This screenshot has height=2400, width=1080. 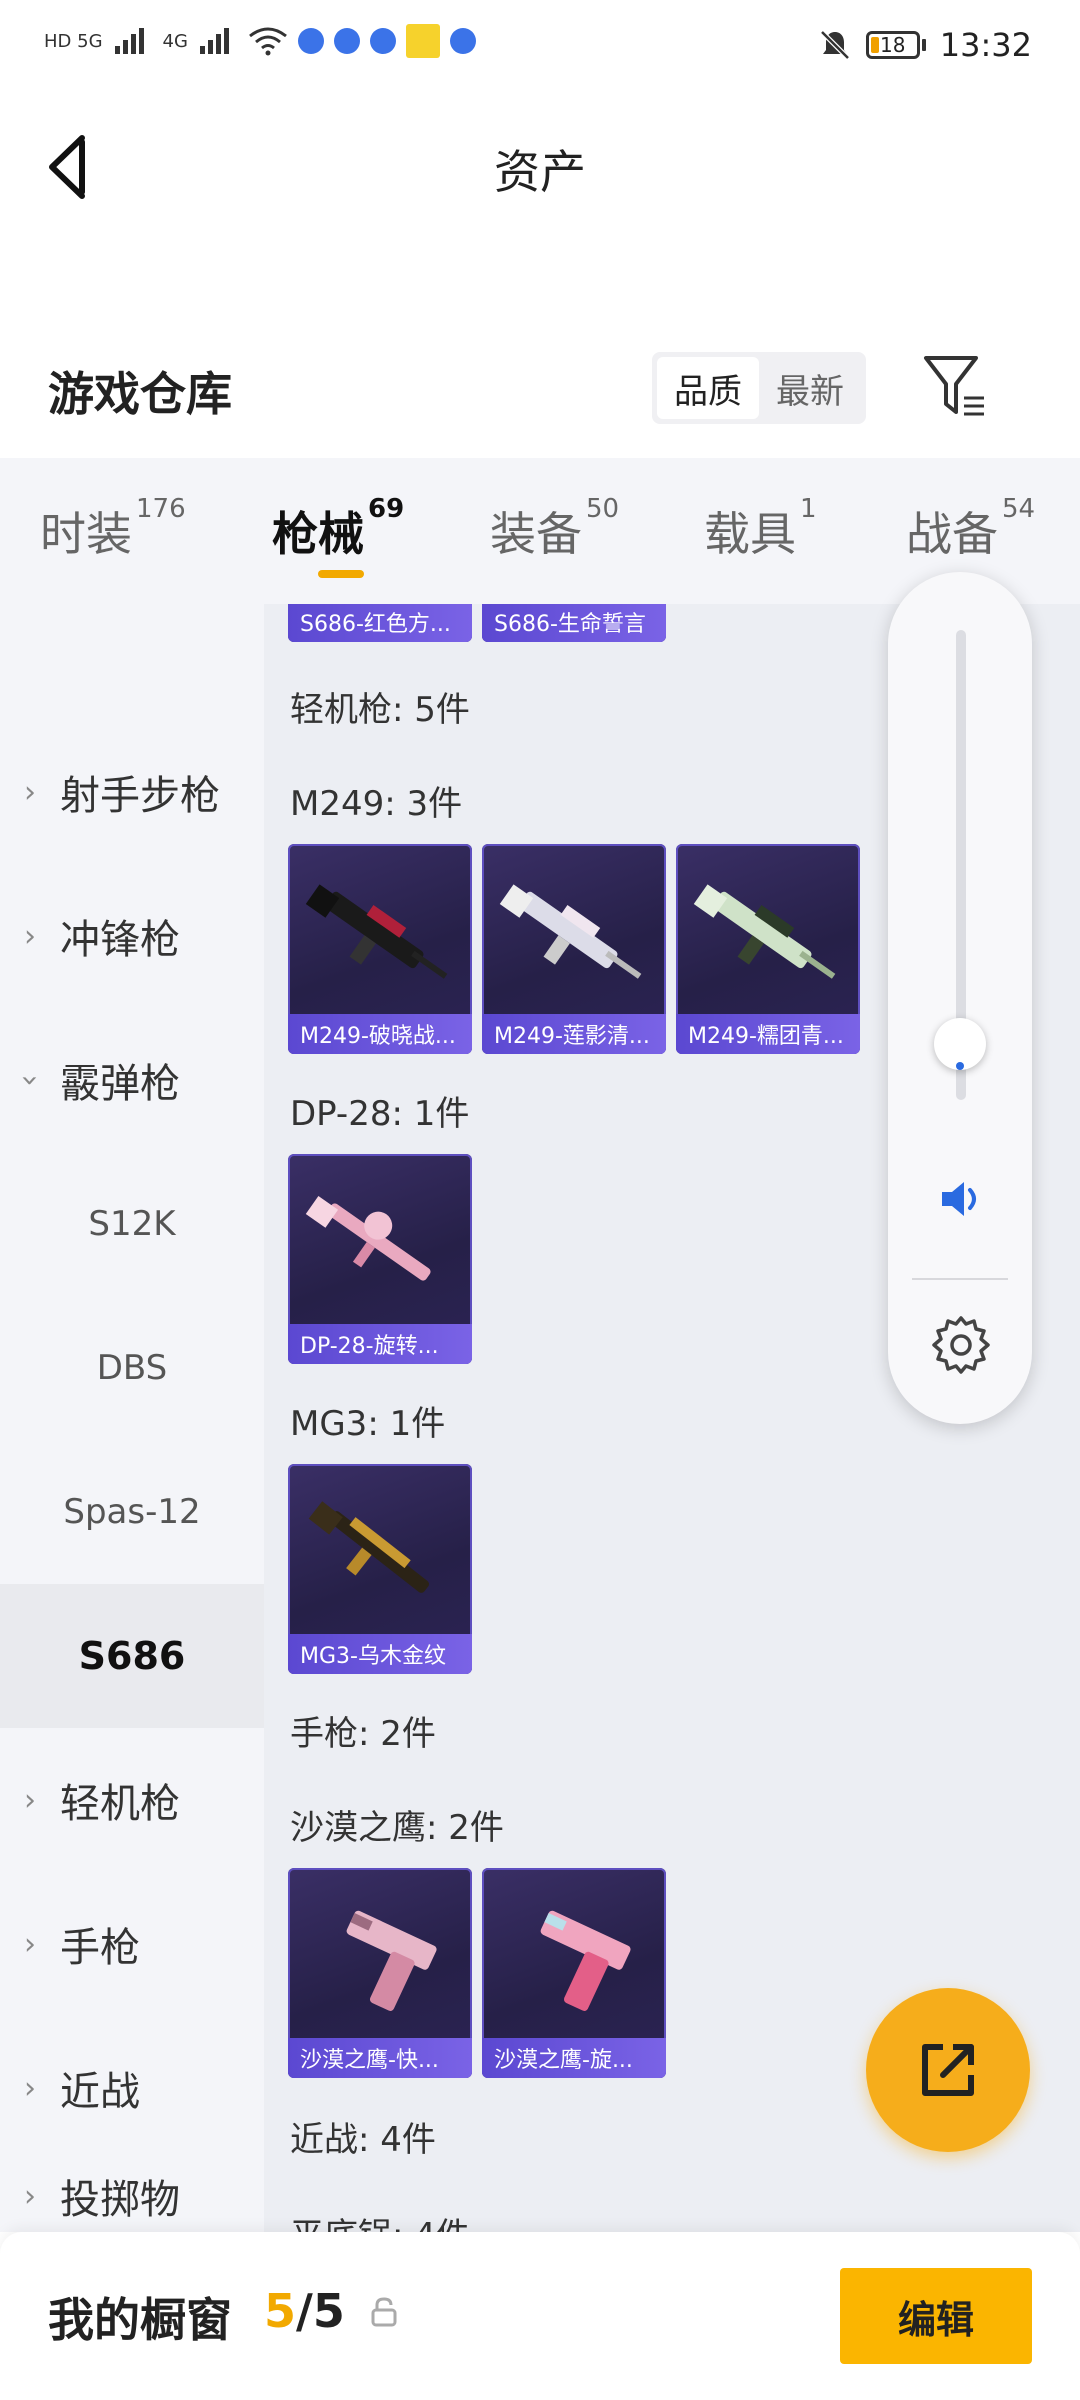 I want to click on sidebar-item-label: 手枪, so click(x=100, y=1948).